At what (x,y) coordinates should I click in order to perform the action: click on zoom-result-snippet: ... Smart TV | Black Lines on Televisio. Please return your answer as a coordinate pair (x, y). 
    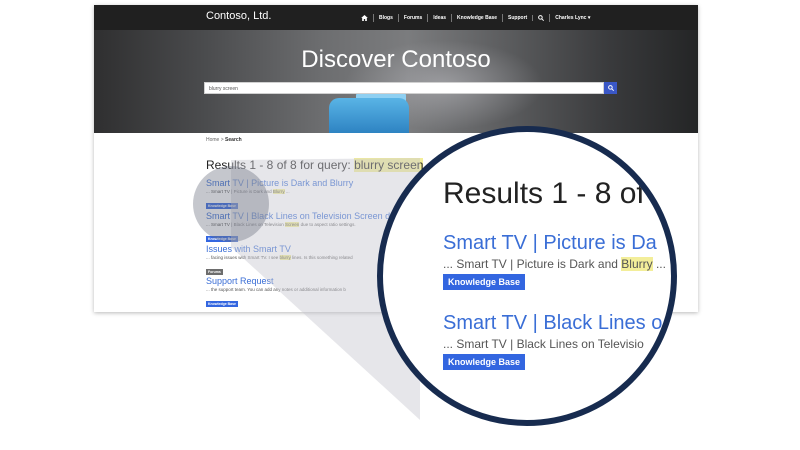
    Looking at the image, I should click on (543, 344).